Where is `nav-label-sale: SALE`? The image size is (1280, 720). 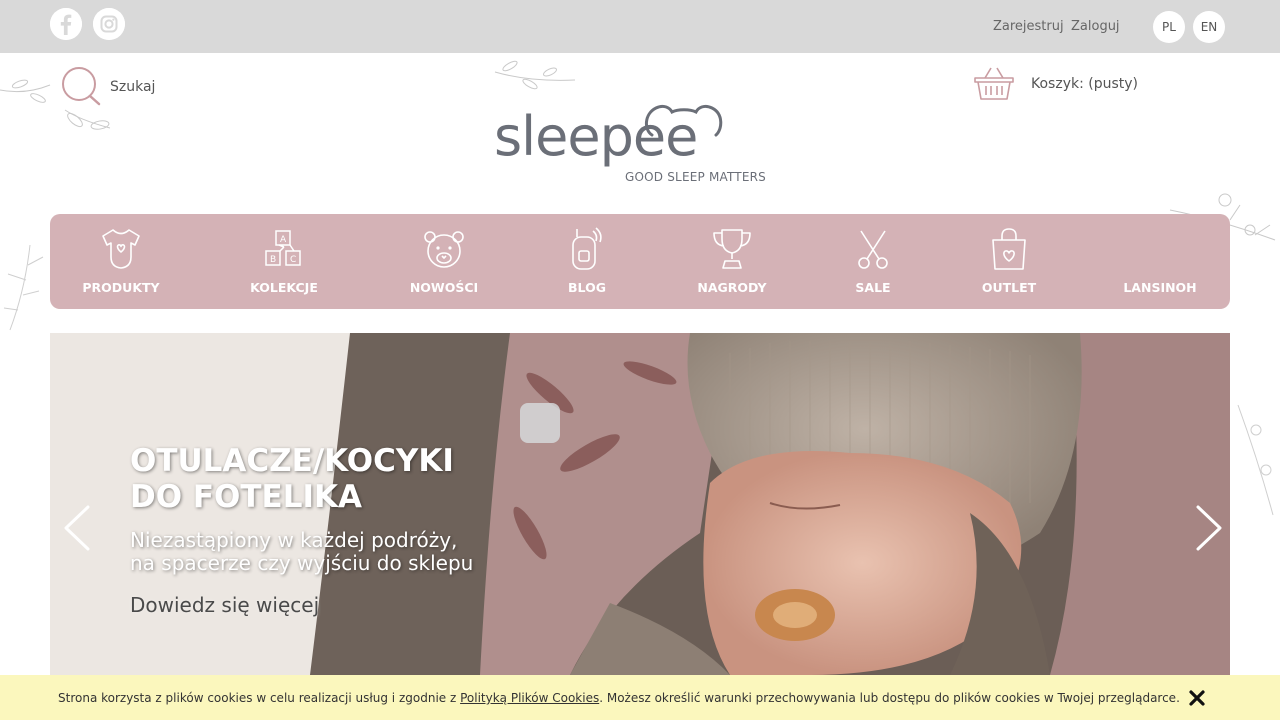 nav-label-sale: SALE is located at coordinates (873, 287).